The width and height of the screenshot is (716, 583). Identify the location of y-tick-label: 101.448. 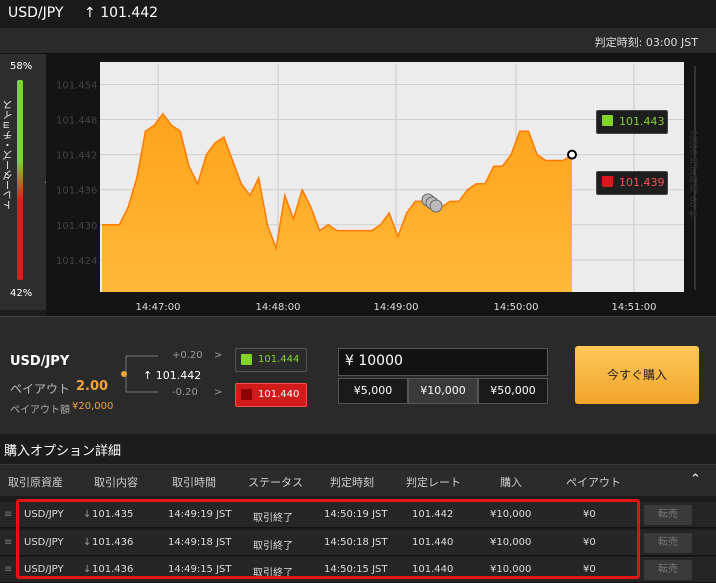
(76, 121).